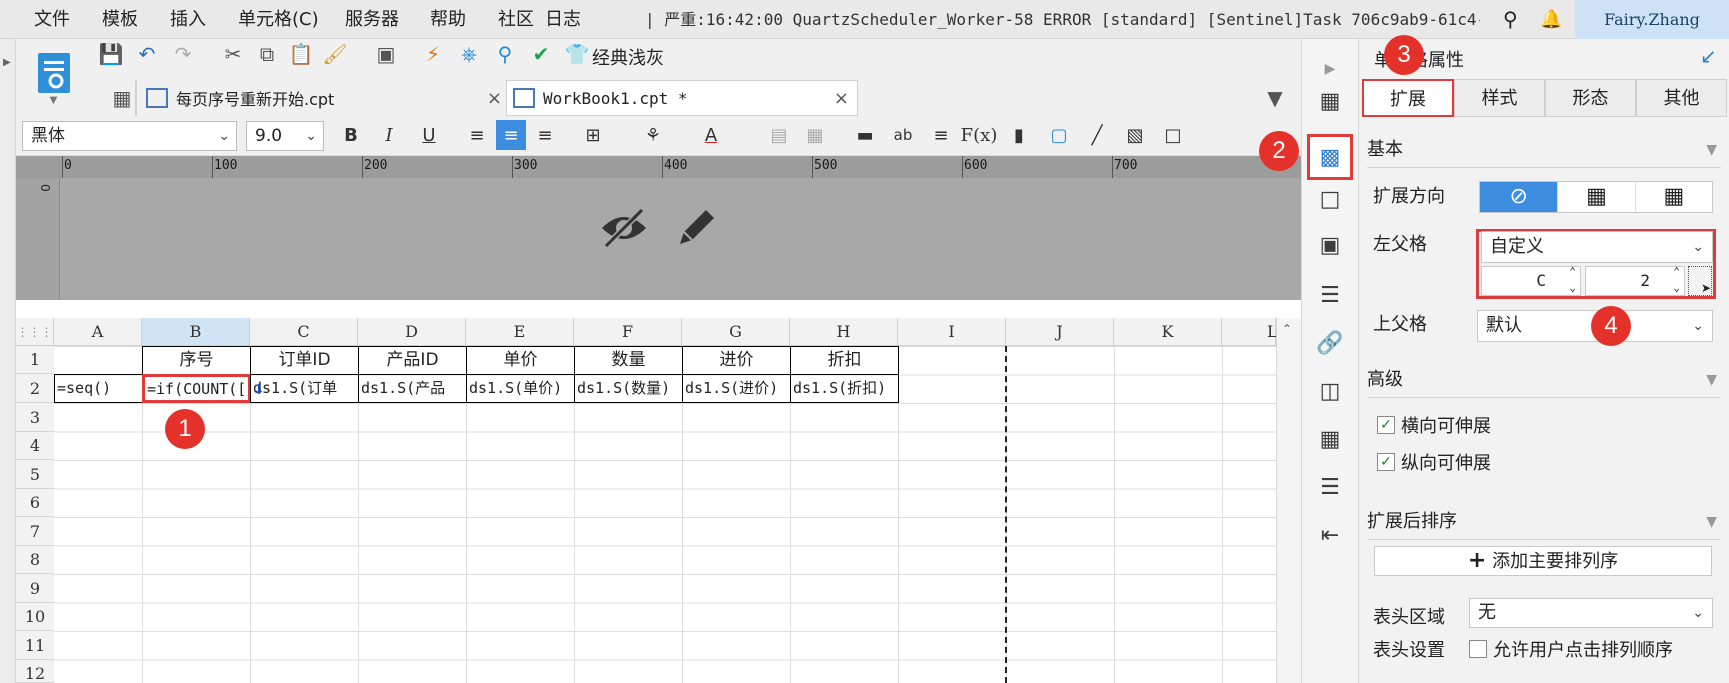  What do you see at coordinates (1681, 98) in the screenshot?
I see `tab-other: 其他` at bounding box center [1681, 98].